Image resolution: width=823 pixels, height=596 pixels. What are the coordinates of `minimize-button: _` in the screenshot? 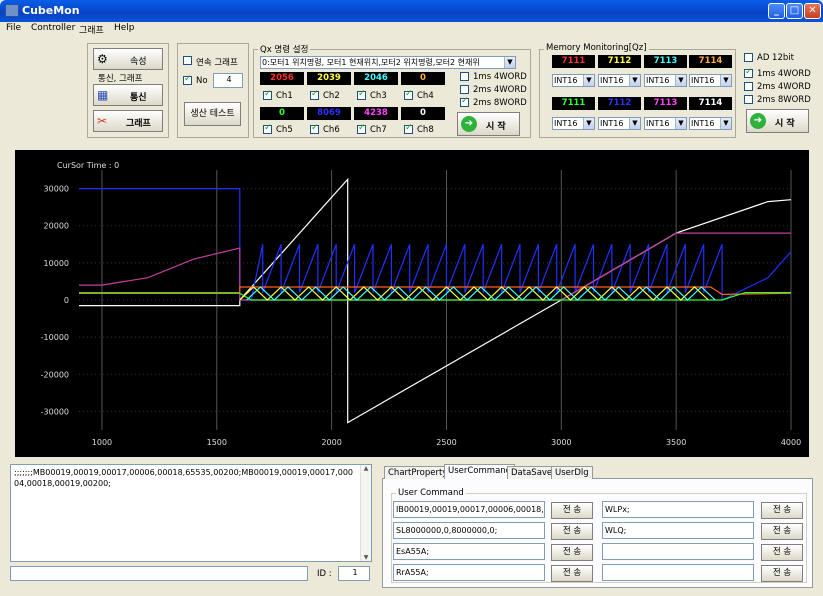 It's located at (776, 11).